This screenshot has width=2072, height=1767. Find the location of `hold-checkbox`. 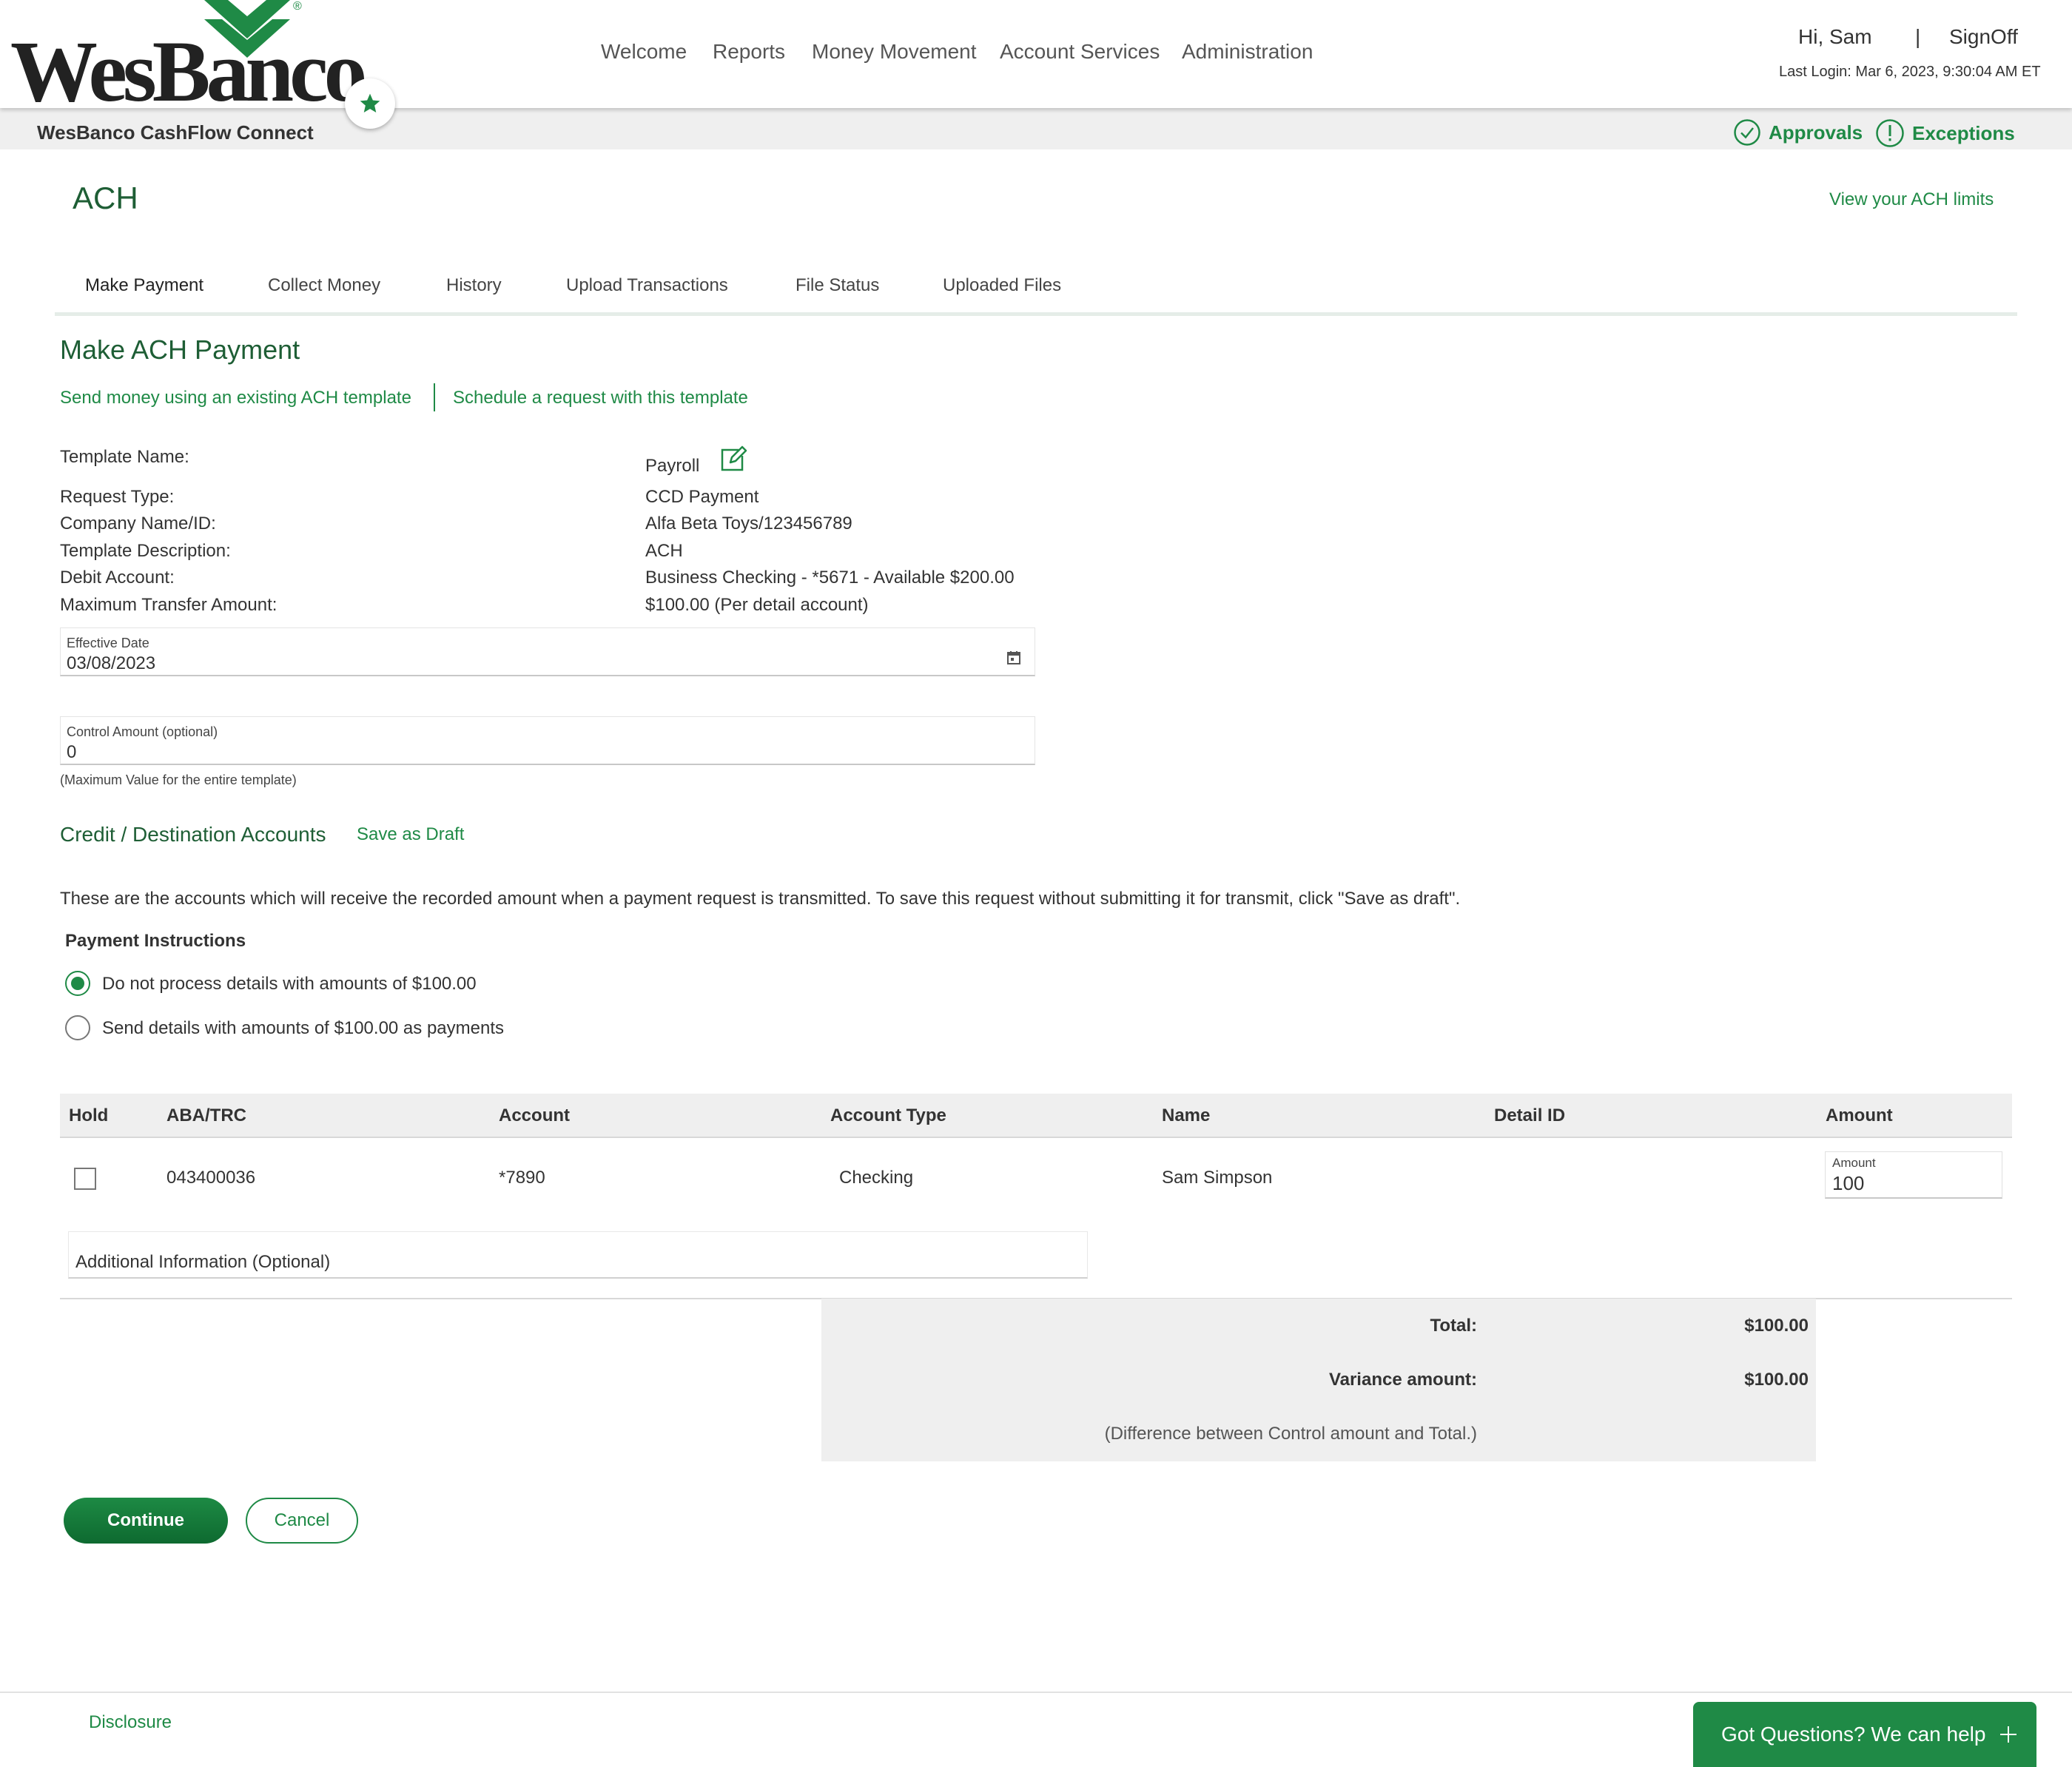

hold-checkbox is located at coordinates (85, 1179).